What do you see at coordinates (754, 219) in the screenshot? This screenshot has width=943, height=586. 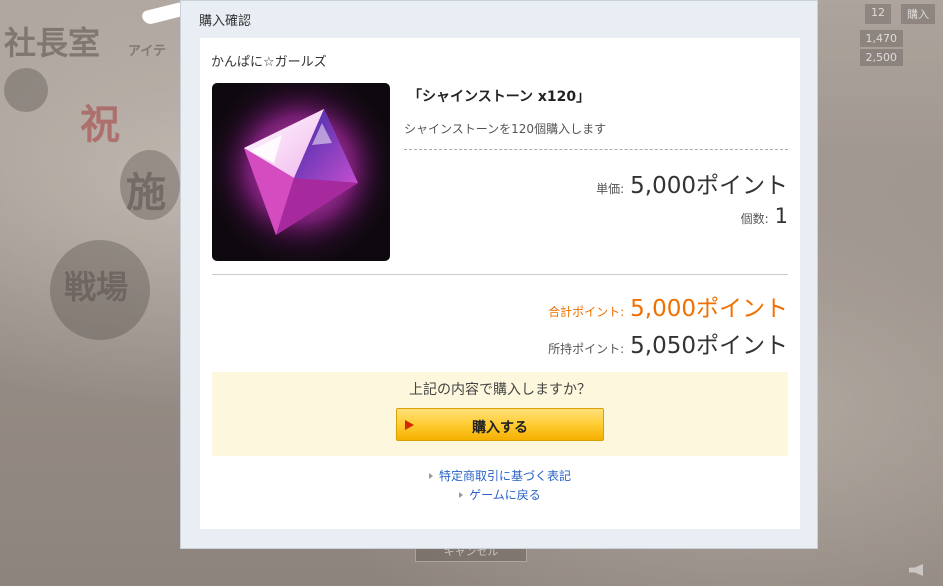 I see `quantity-label: 個数:` at bounding box center [754, 219].